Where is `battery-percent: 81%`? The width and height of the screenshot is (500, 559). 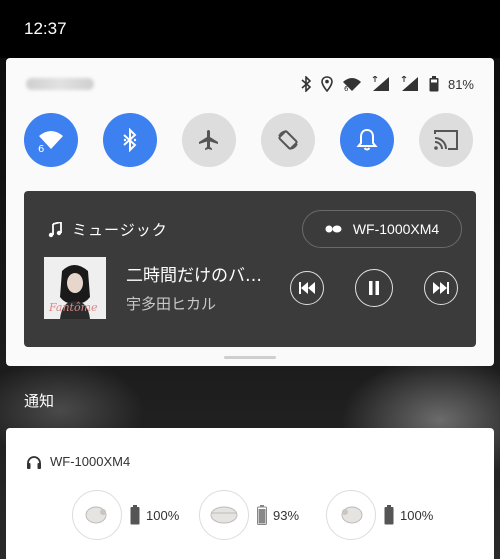 battery-percent: 81% is located at coordinates (460, 84).